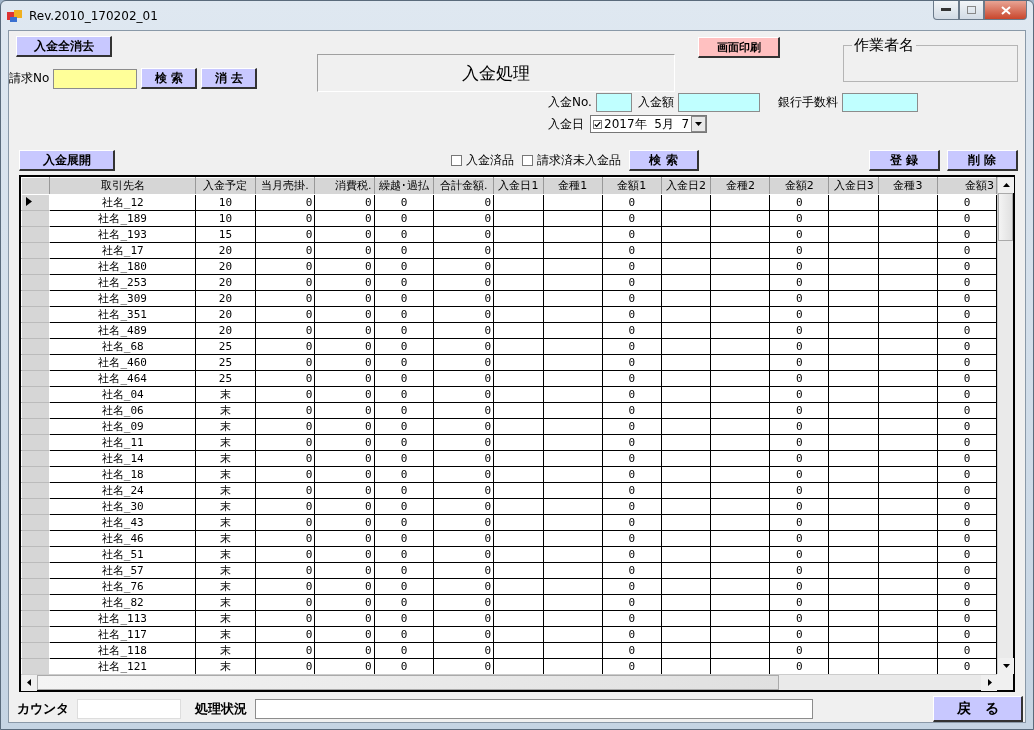 This screenshot has width=1034, height=730. I want to click on register-button: 登 録, so click(904, 160).